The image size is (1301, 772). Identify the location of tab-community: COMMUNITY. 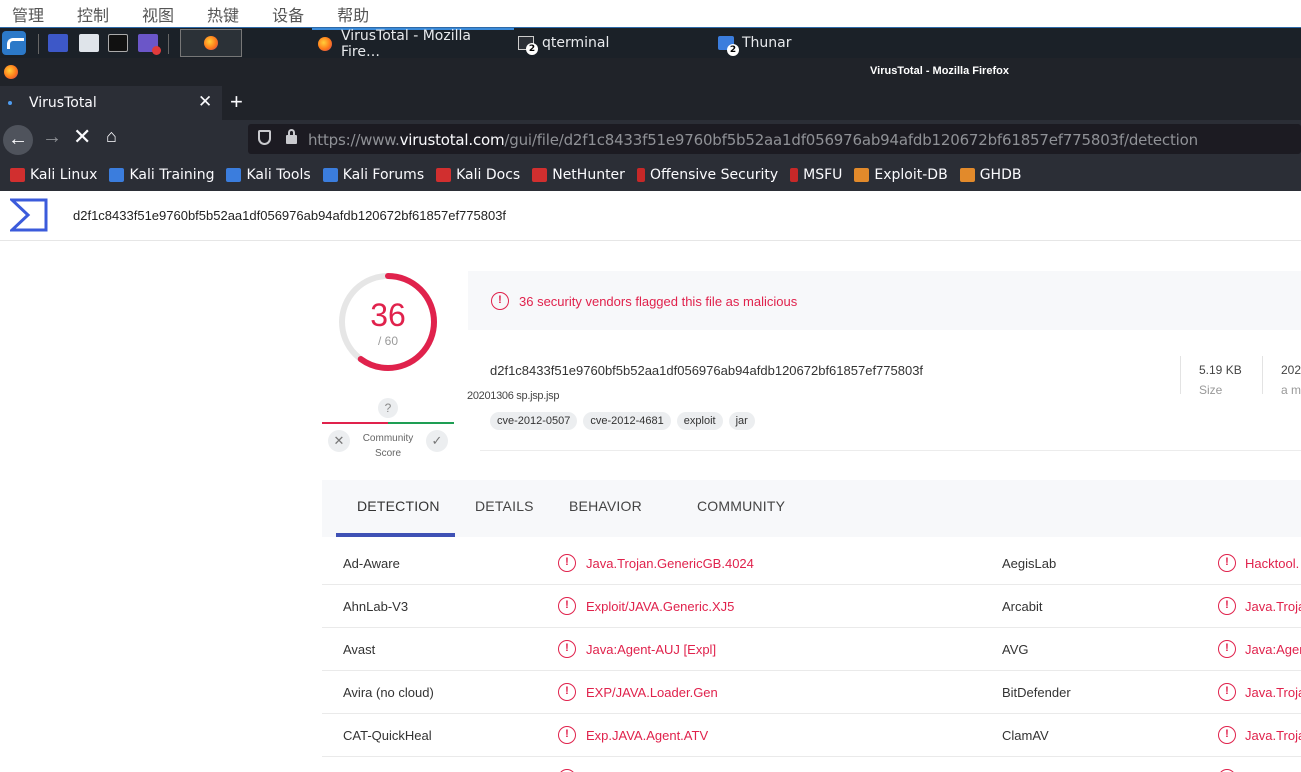
(741, 506).